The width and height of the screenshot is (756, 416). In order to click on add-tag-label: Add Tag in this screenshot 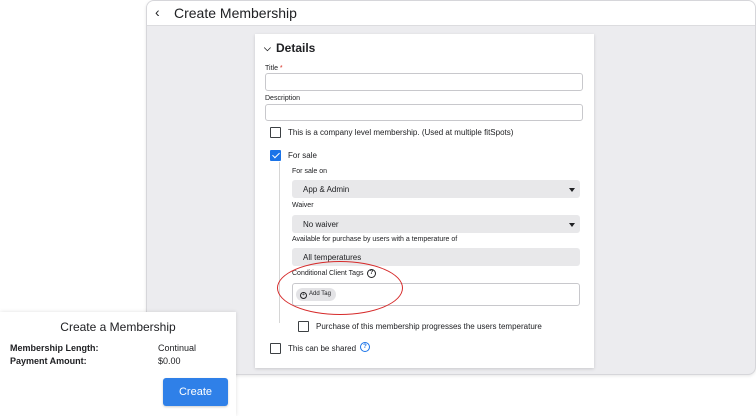, I will do `click(320, 294)`.